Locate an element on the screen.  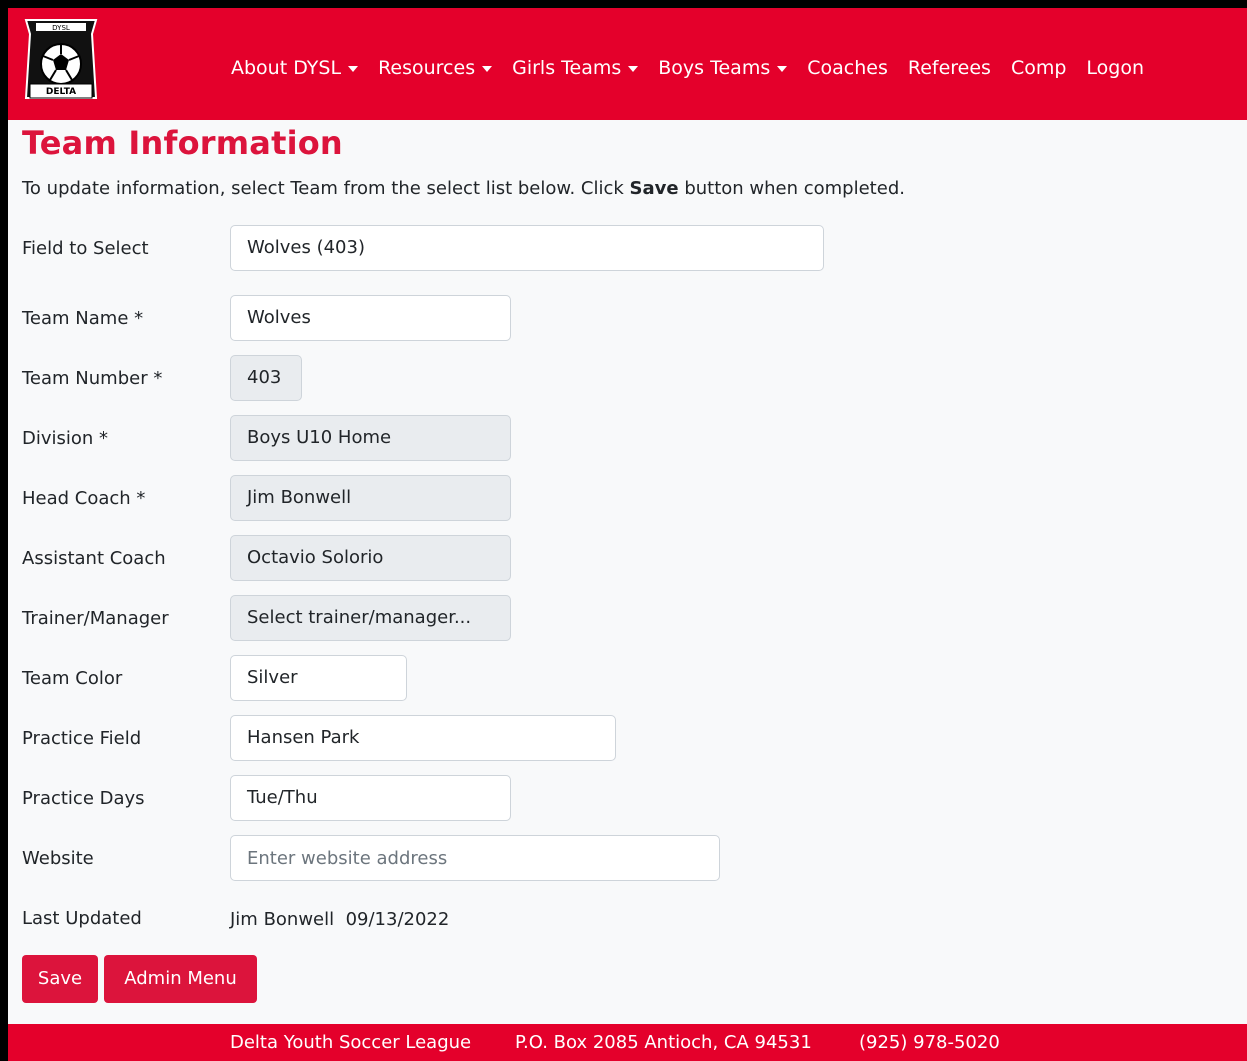
field-to-select-label: Field to Select is located at coordinates (85, 248).